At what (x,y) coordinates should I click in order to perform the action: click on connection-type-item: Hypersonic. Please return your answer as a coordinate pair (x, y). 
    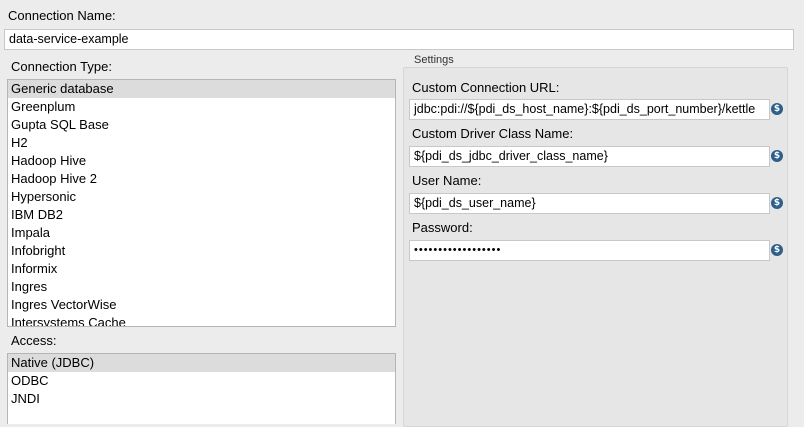
    Looking at the image, I should click on (201, 197).